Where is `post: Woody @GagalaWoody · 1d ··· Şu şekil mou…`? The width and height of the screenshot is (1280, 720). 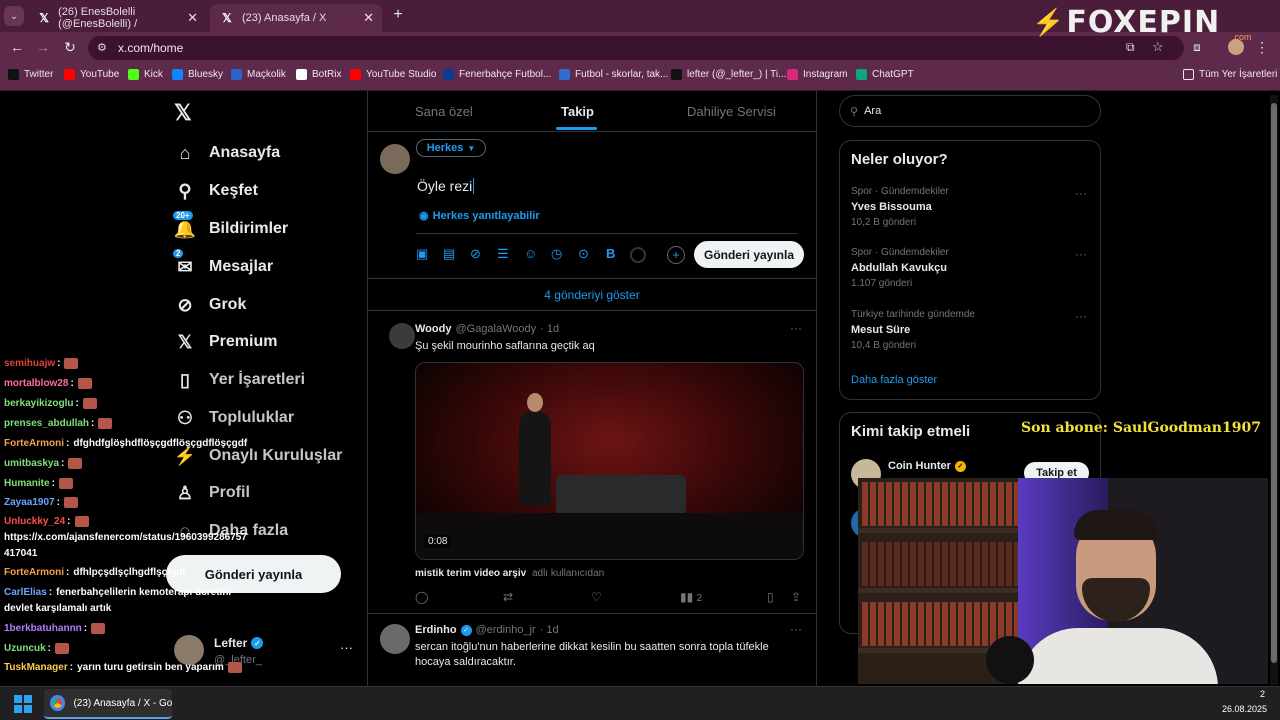 post: Woody @GagalaWoody · 1d ··· Şu şekil mou… is located at coordinates (592, 462).